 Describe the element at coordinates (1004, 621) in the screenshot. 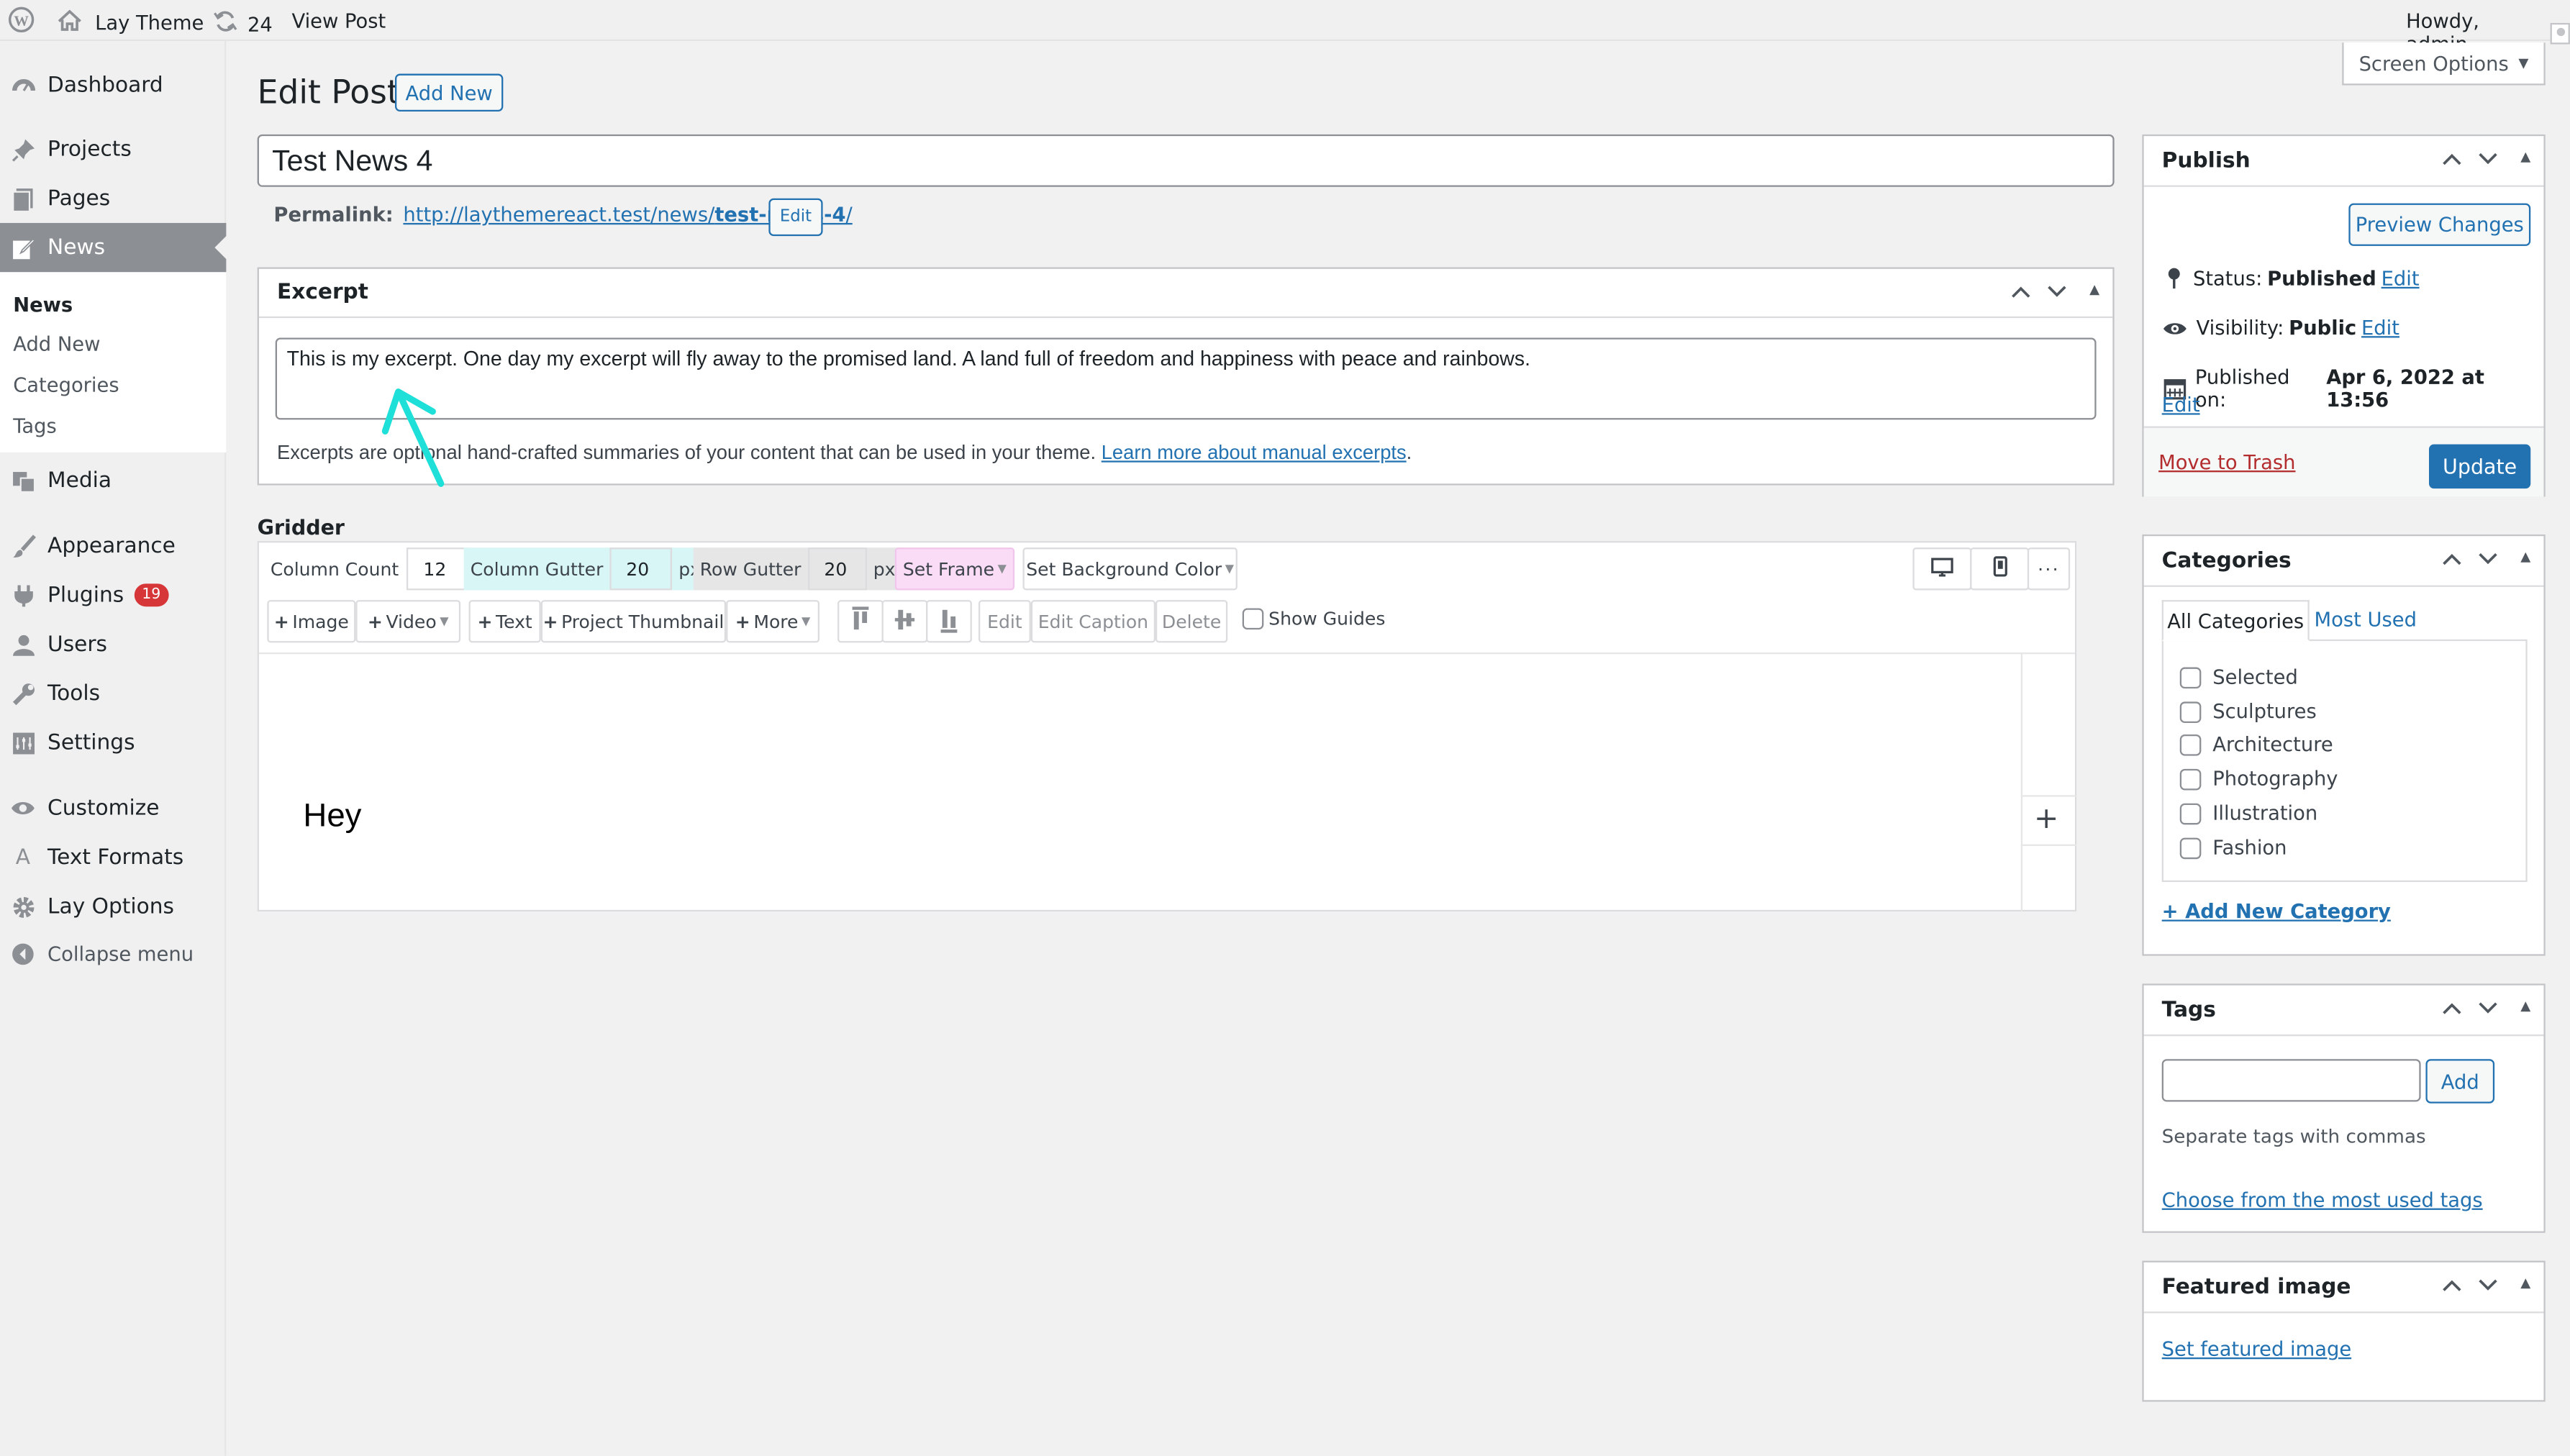

I see `edit-element-button: Edit` at that location.